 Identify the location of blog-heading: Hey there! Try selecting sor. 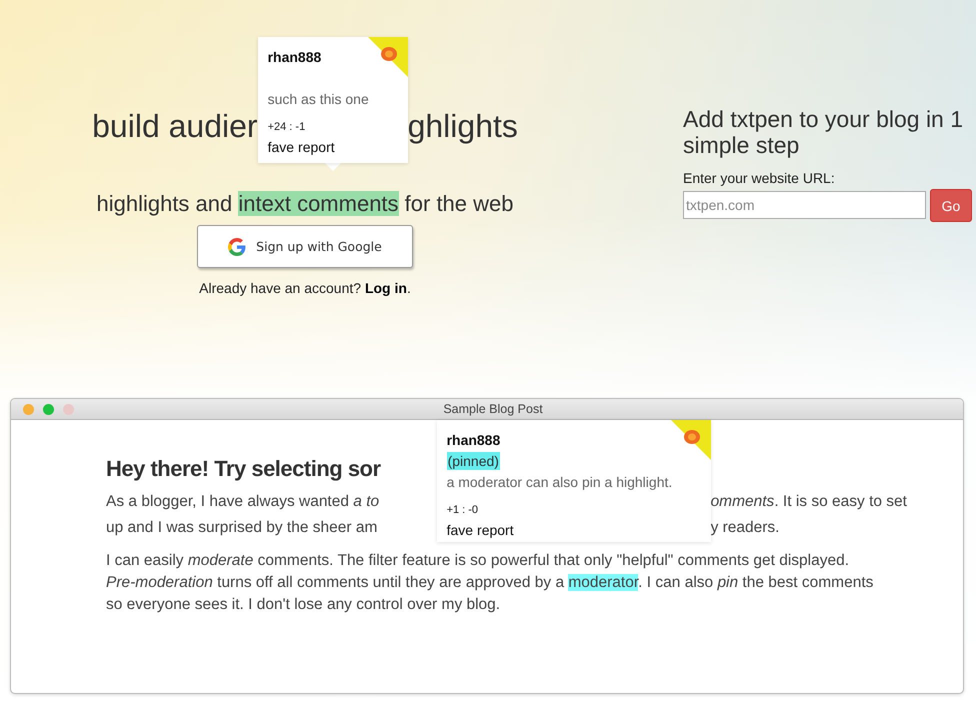
(244, 469).